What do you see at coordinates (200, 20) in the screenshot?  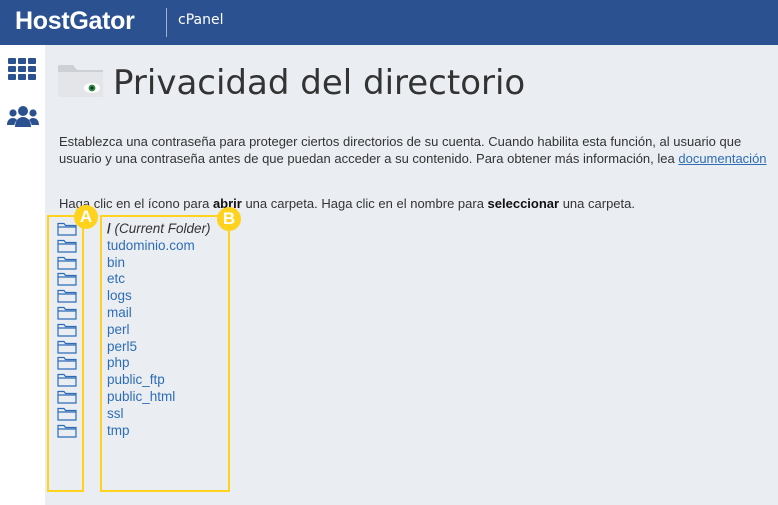 I see `cpanel-label: cPanel` at bounding box center [200, 20].